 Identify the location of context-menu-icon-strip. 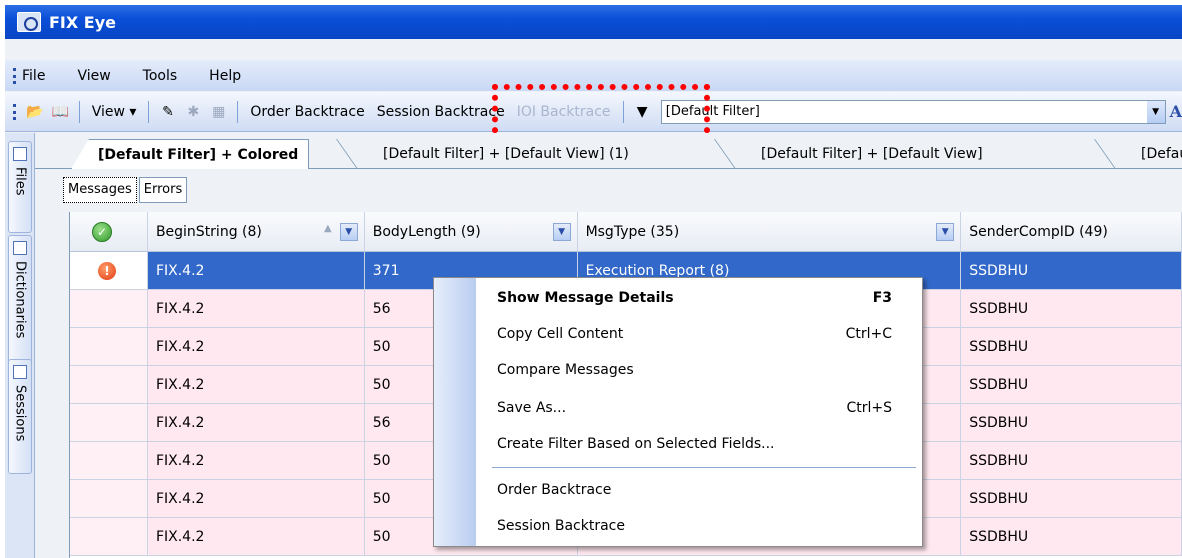
(455, 412).